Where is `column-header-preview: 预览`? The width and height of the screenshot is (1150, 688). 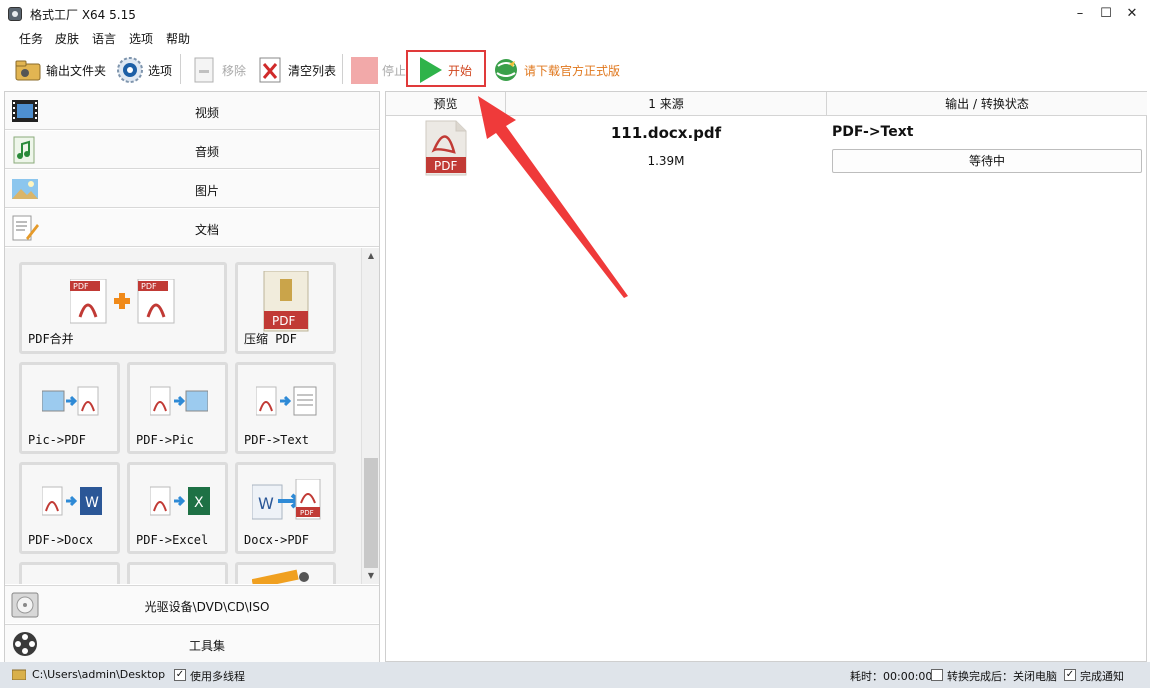 column-header-preview: 预览 is located at coordinates (446, 104).